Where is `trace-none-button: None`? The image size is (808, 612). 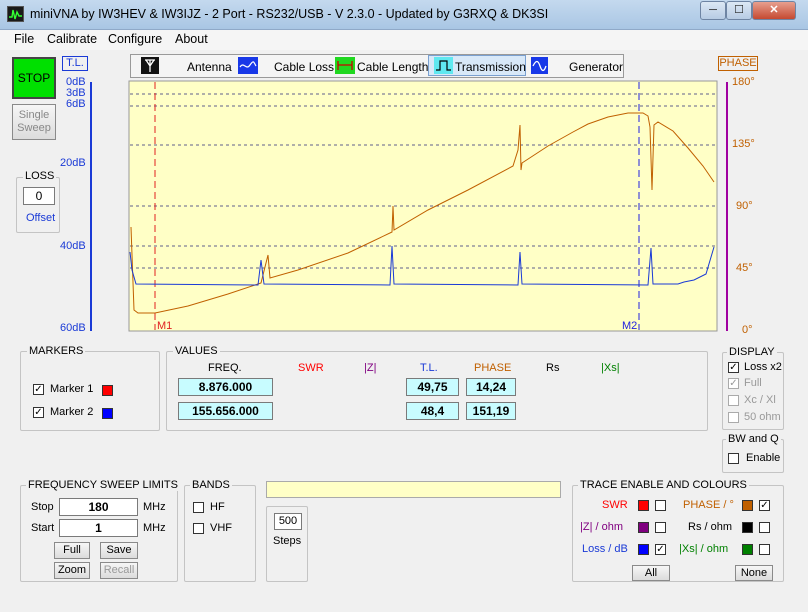
trace-none-button: None is located at coordinates (754, 573).